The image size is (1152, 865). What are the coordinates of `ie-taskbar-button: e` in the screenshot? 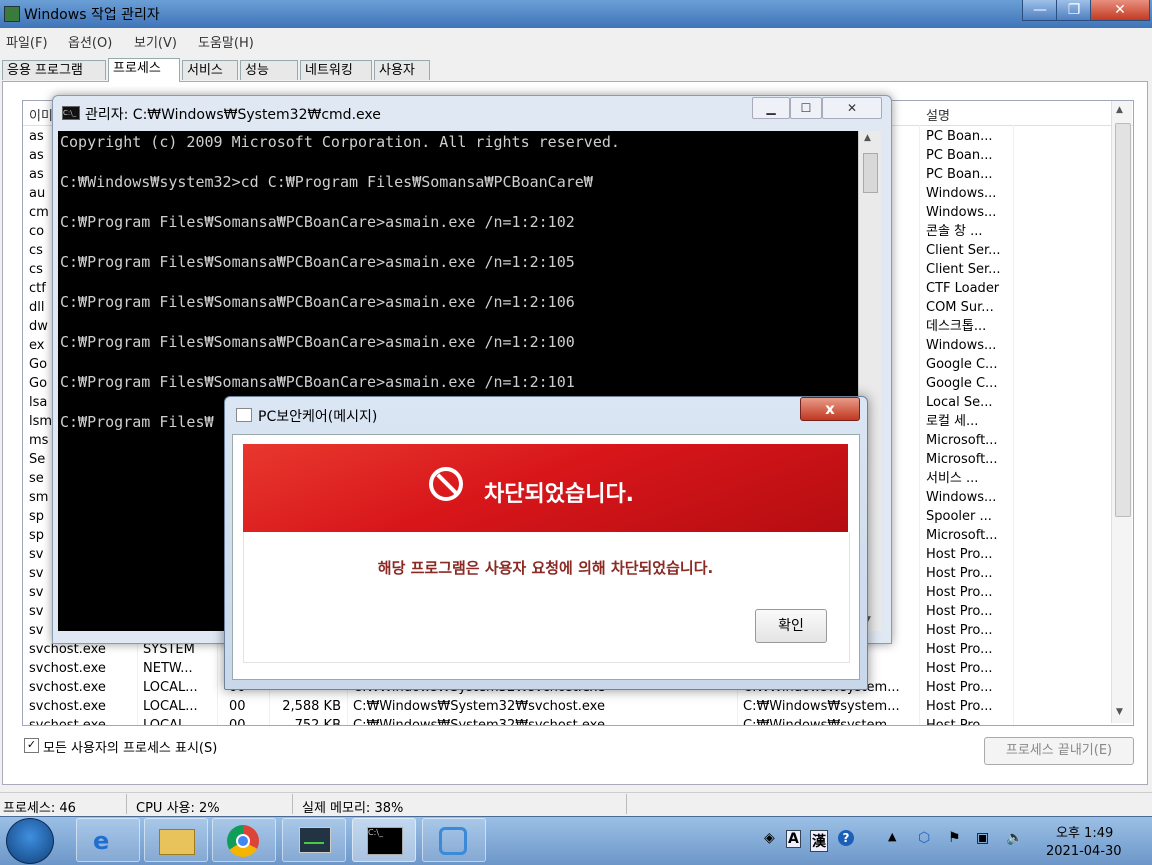 It's located at (108, 840).